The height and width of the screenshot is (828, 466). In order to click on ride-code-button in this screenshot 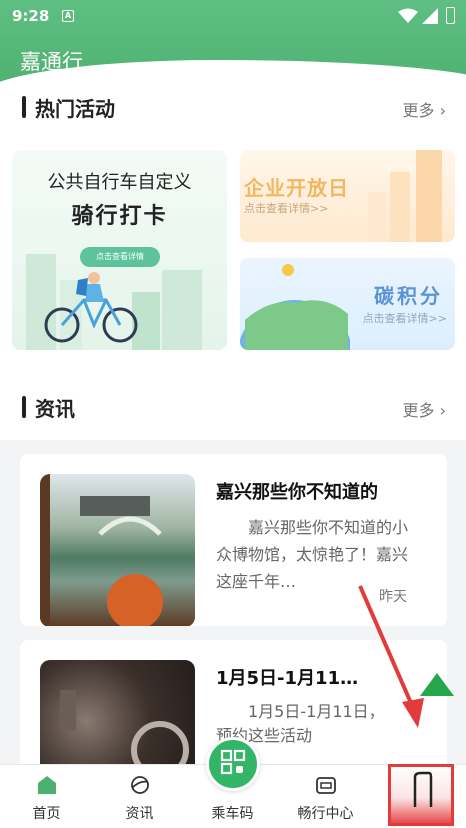, I will do `click(233, 764)`.